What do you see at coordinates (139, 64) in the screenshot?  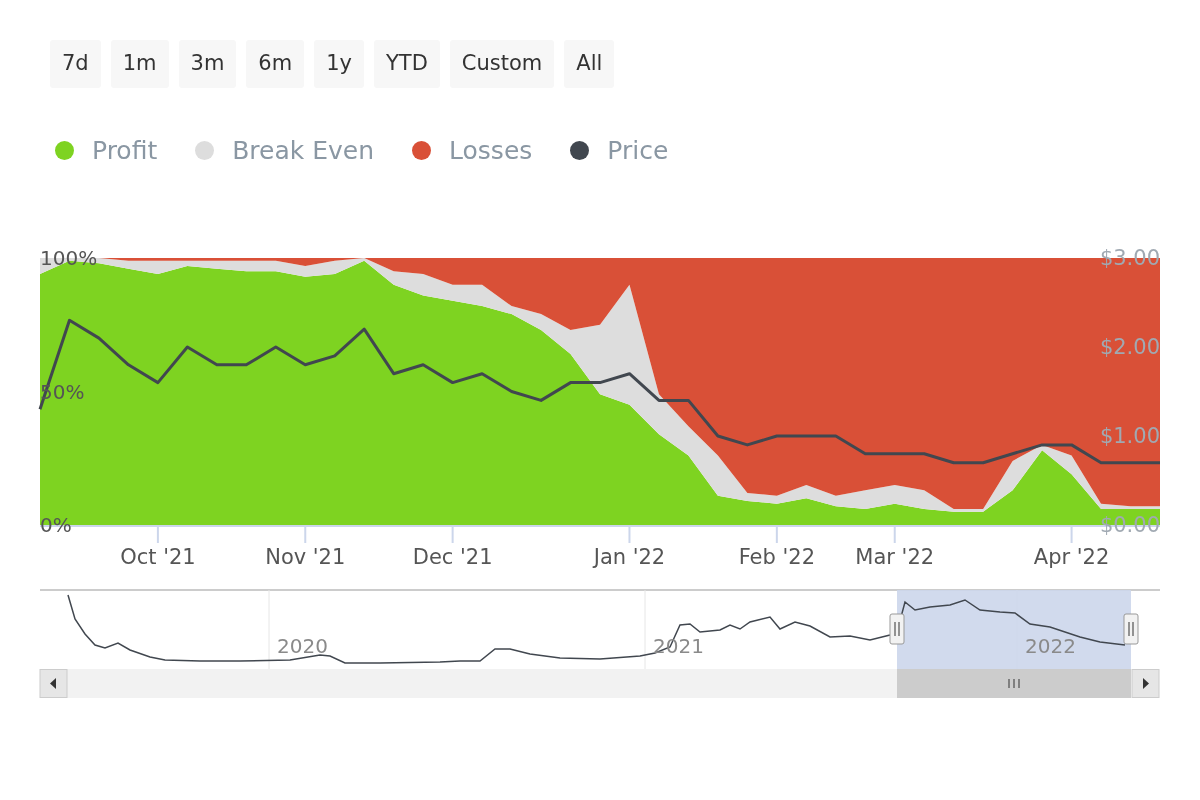 I see `range-button: 1m` at bounding box center [139, 64].